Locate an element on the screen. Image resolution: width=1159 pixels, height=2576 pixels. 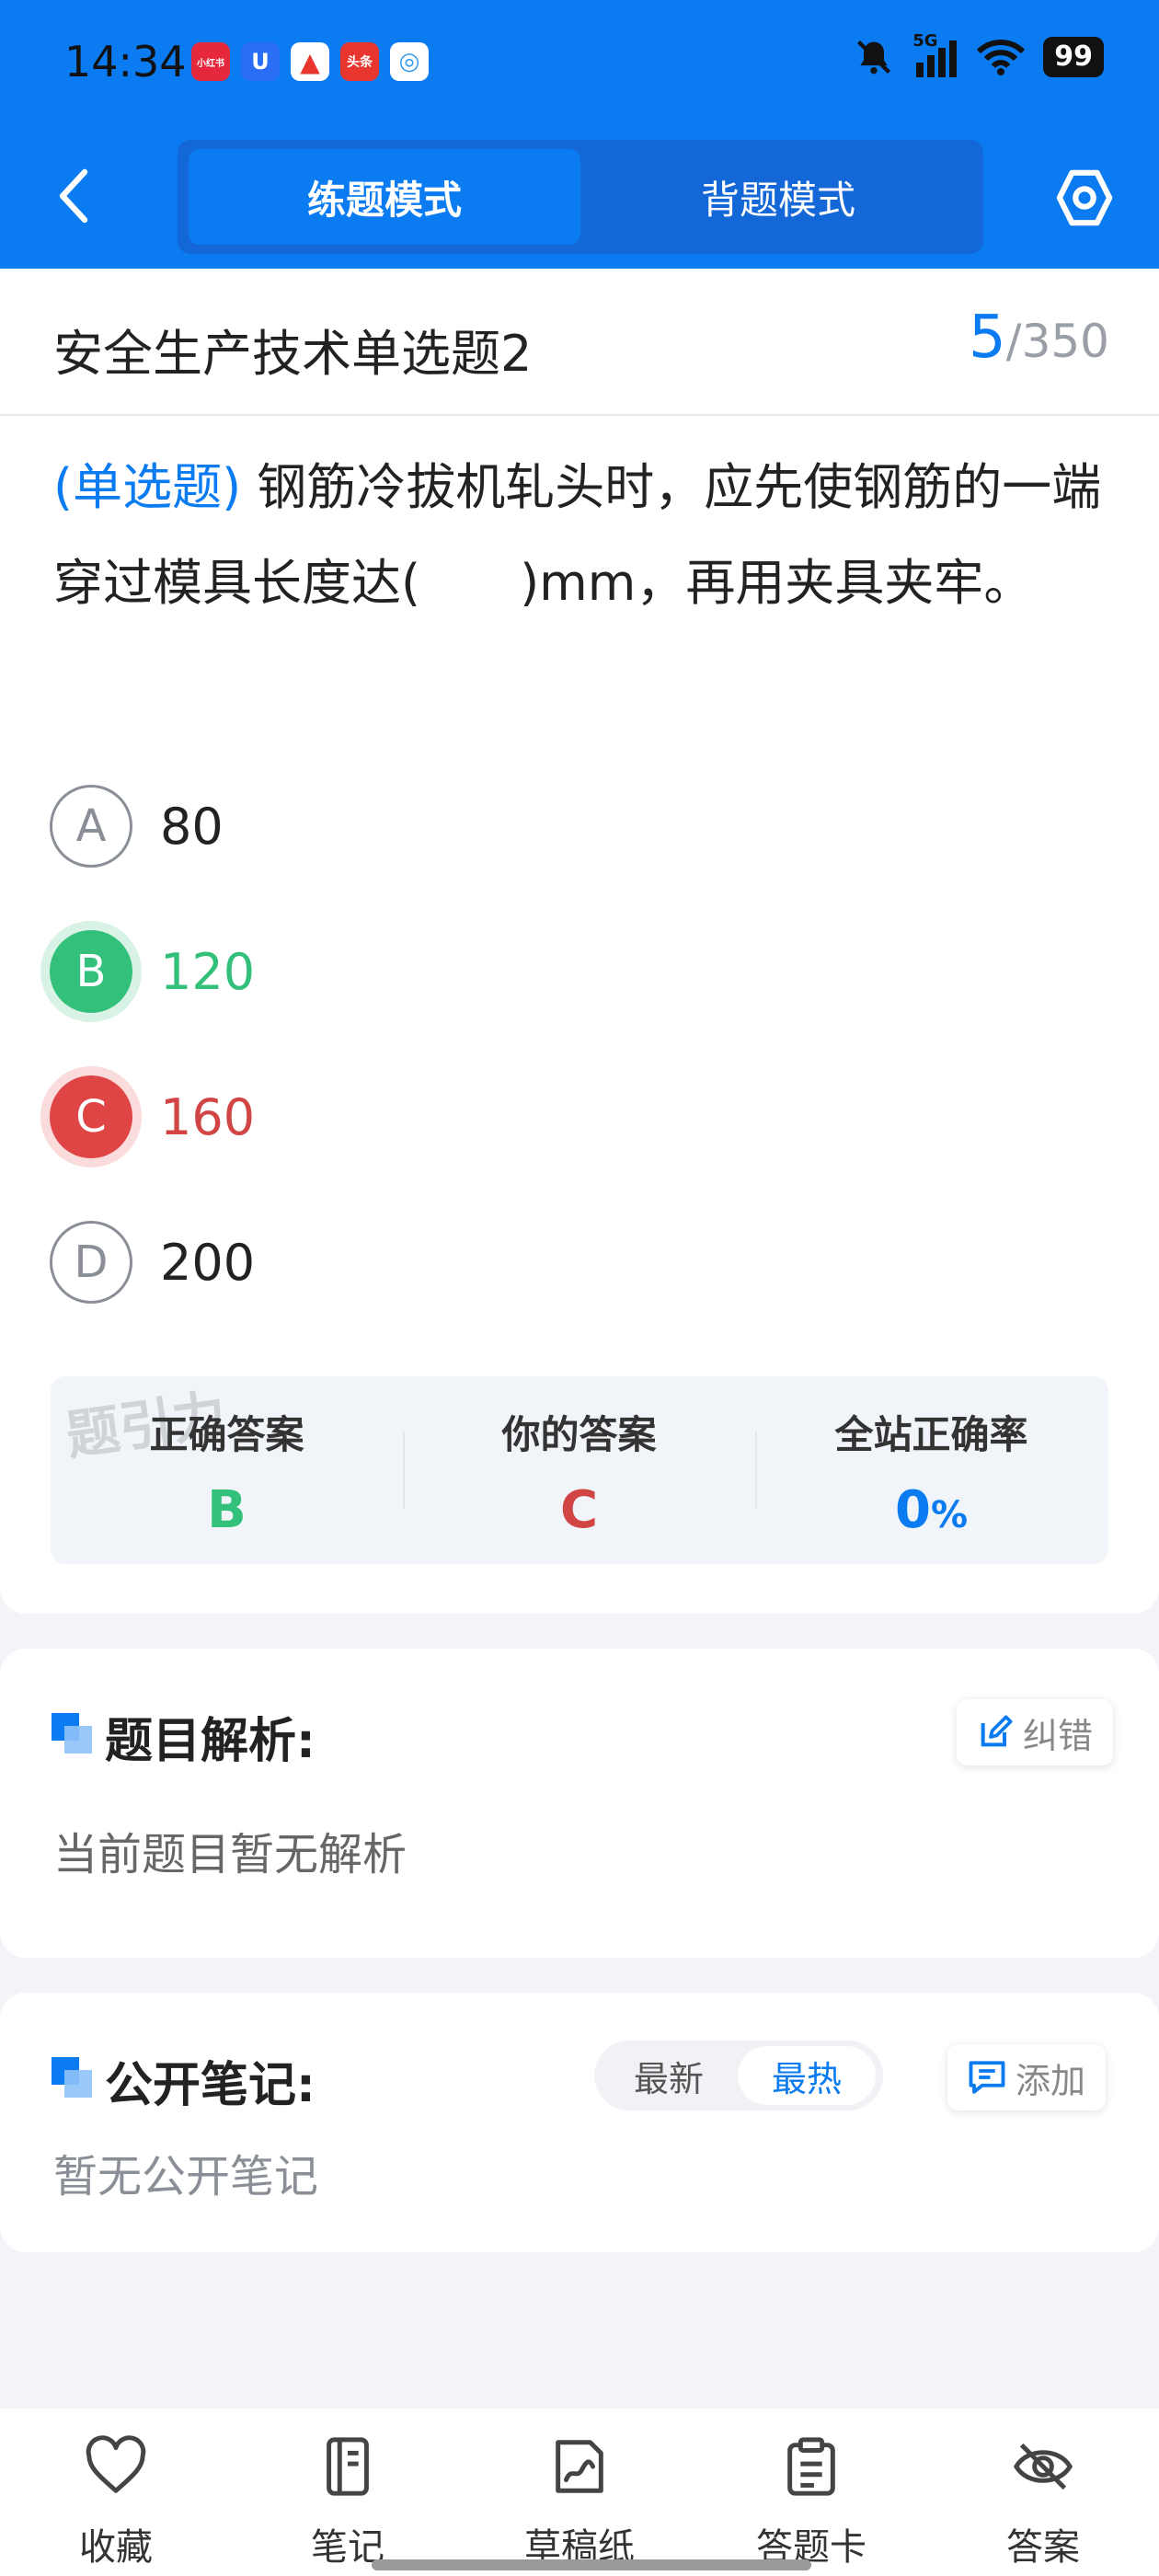
your-answer-column: 你的答案 C is located at coordinates (579, 1472).